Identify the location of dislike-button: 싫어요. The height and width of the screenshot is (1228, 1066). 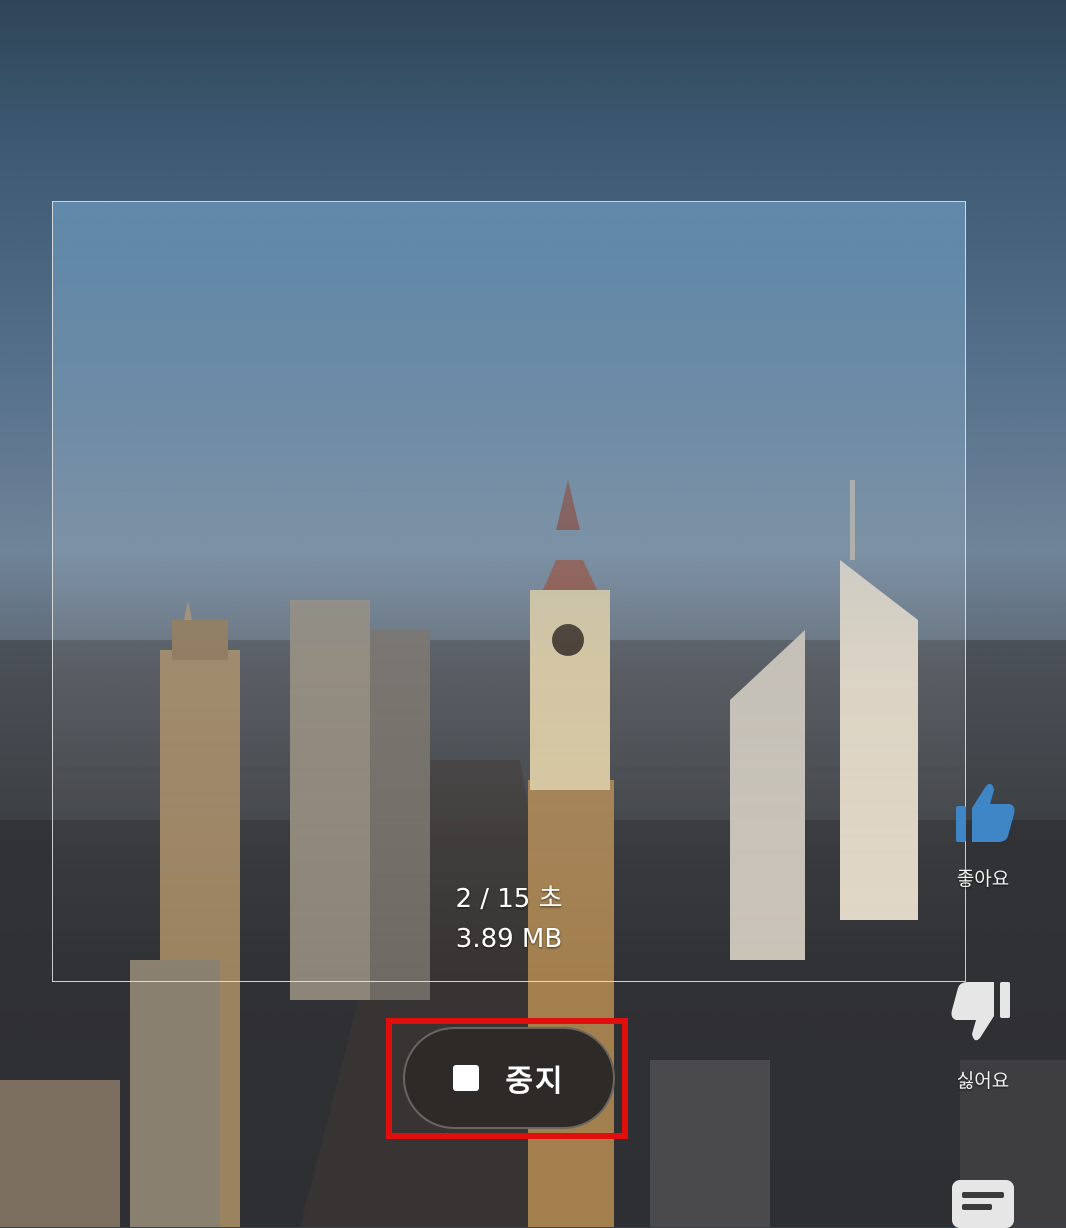
(983, 1035).